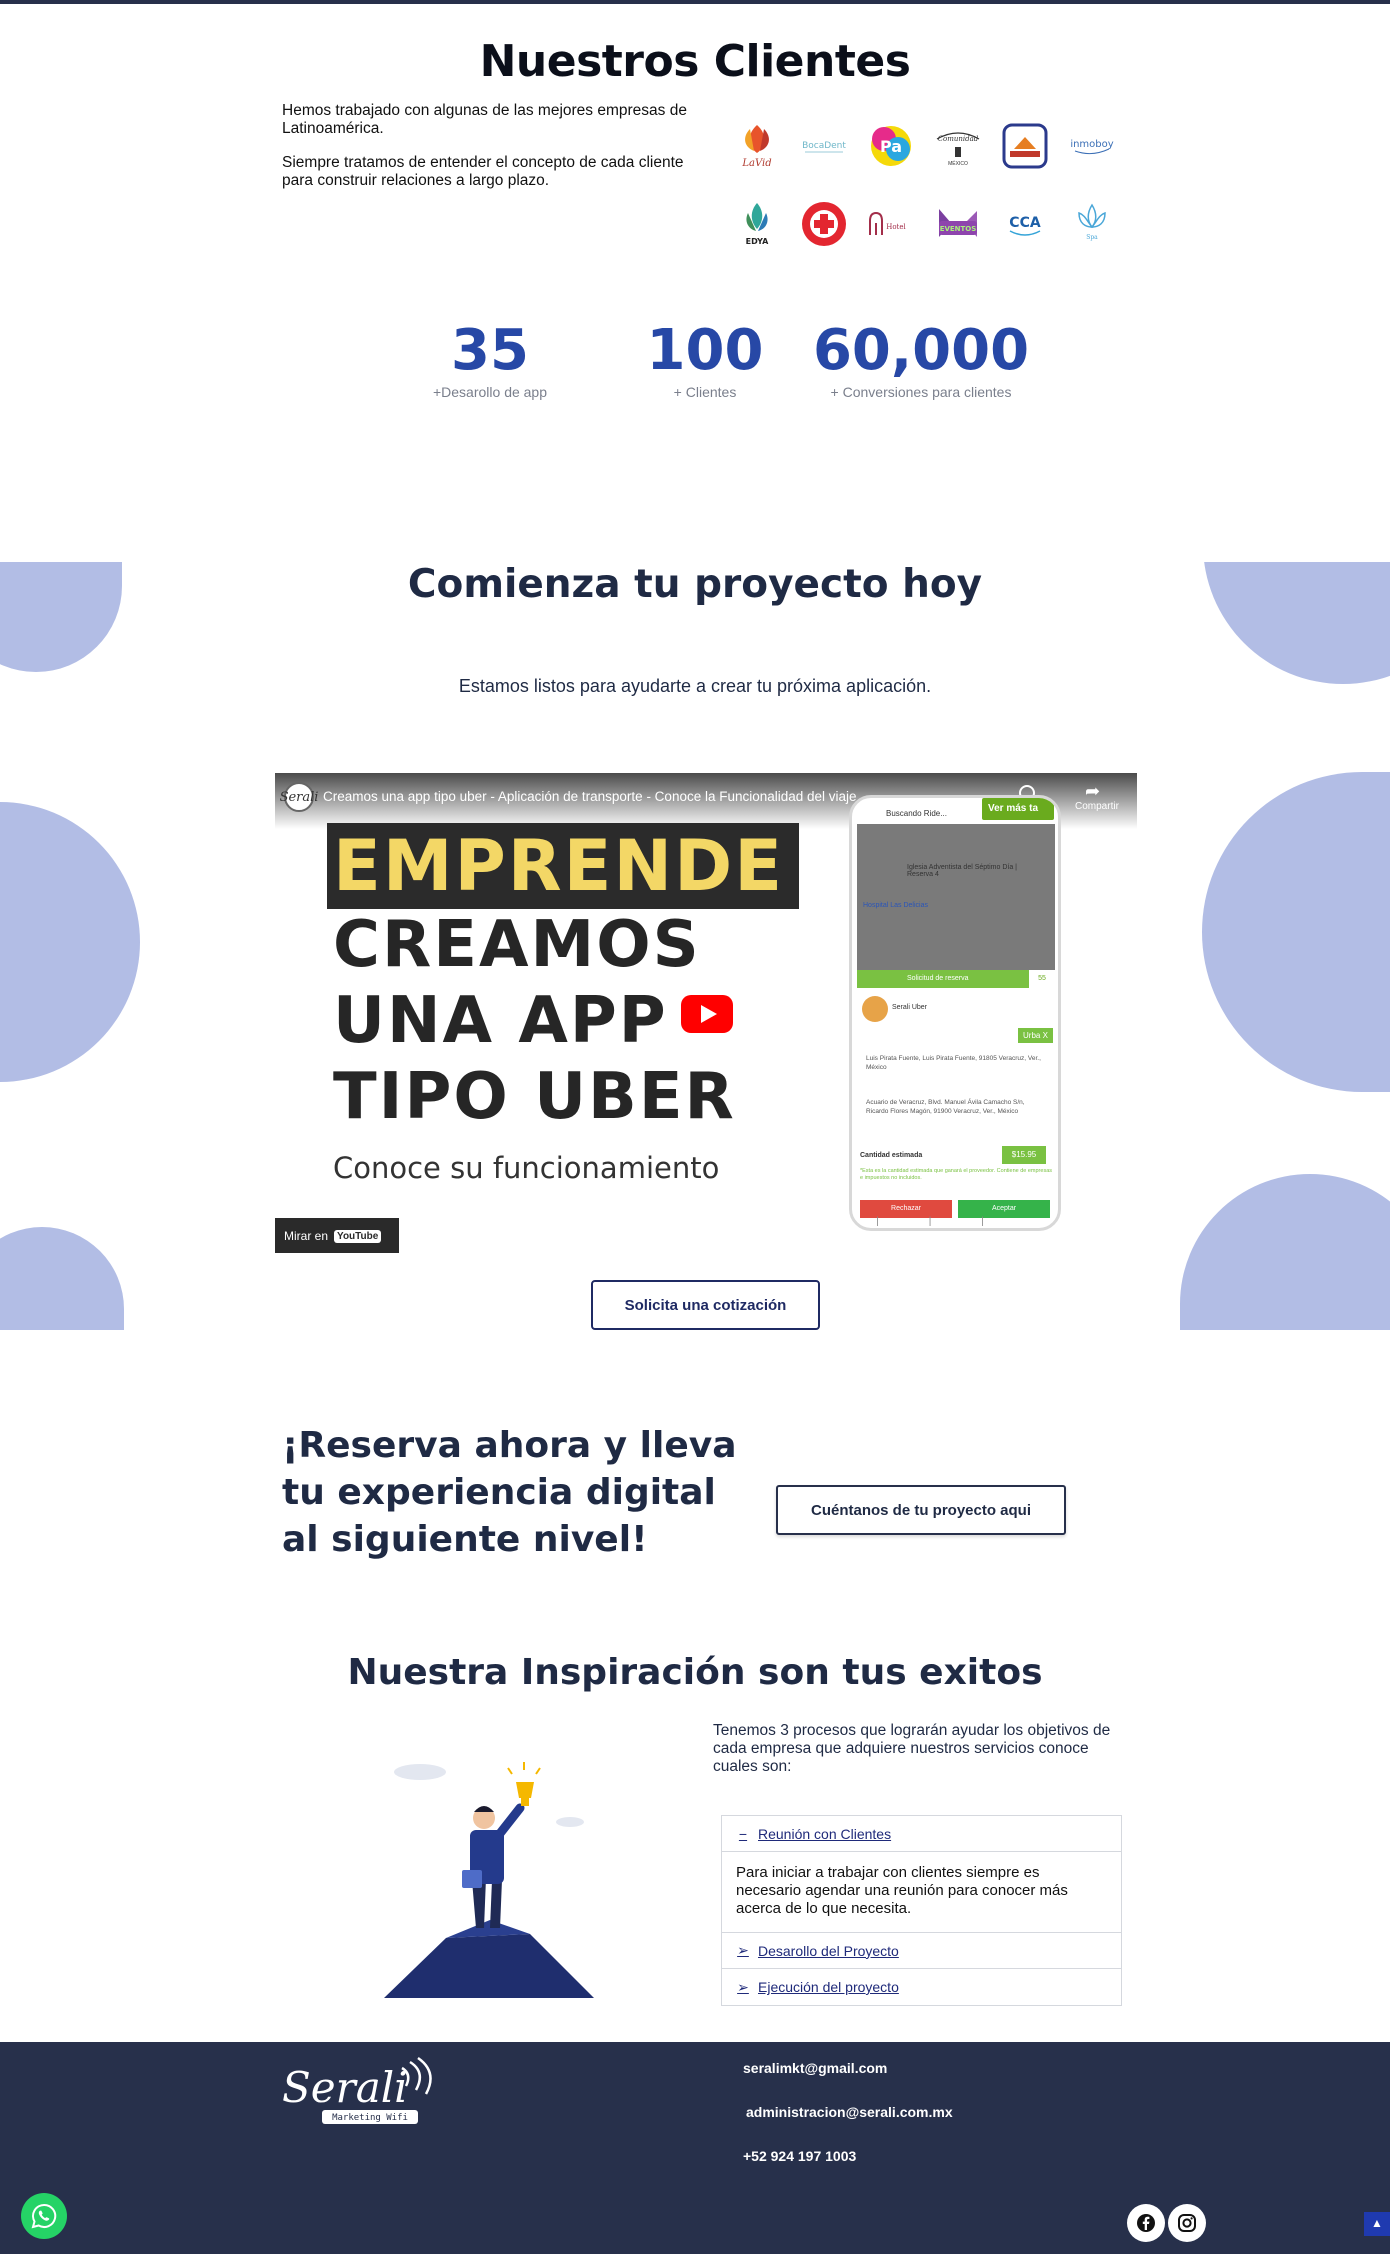 This screenshot has height=2254, width=1390. I want to click on stat-clients: 100 + Clientes, so click(705, 359).